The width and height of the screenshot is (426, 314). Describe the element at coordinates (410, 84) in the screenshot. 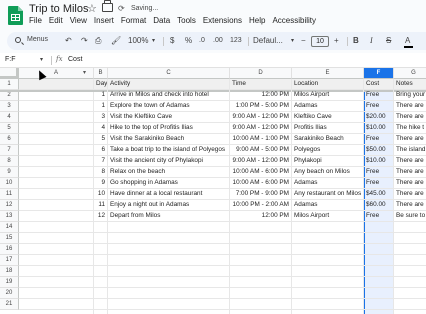

I see `header-cell: Notes` at that location.